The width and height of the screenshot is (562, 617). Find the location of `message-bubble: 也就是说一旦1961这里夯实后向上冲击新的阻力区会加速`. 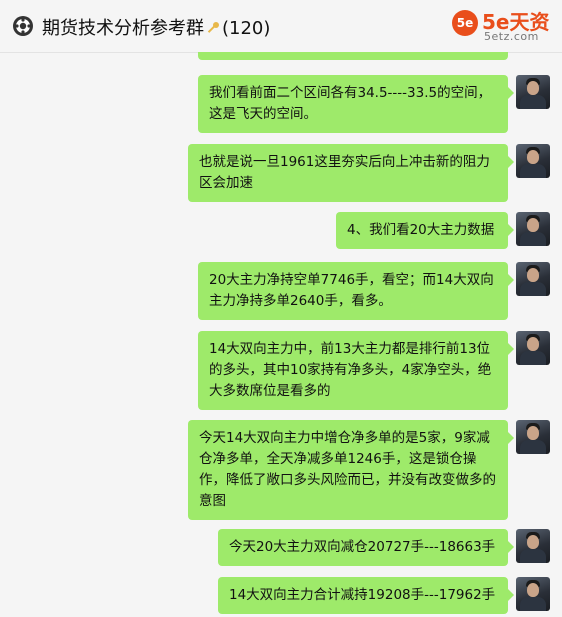

message-bubble: 也就是说一旦1961这里夯实后向上冲击新的阻力区会加速 is located at coordinates (351, 173).